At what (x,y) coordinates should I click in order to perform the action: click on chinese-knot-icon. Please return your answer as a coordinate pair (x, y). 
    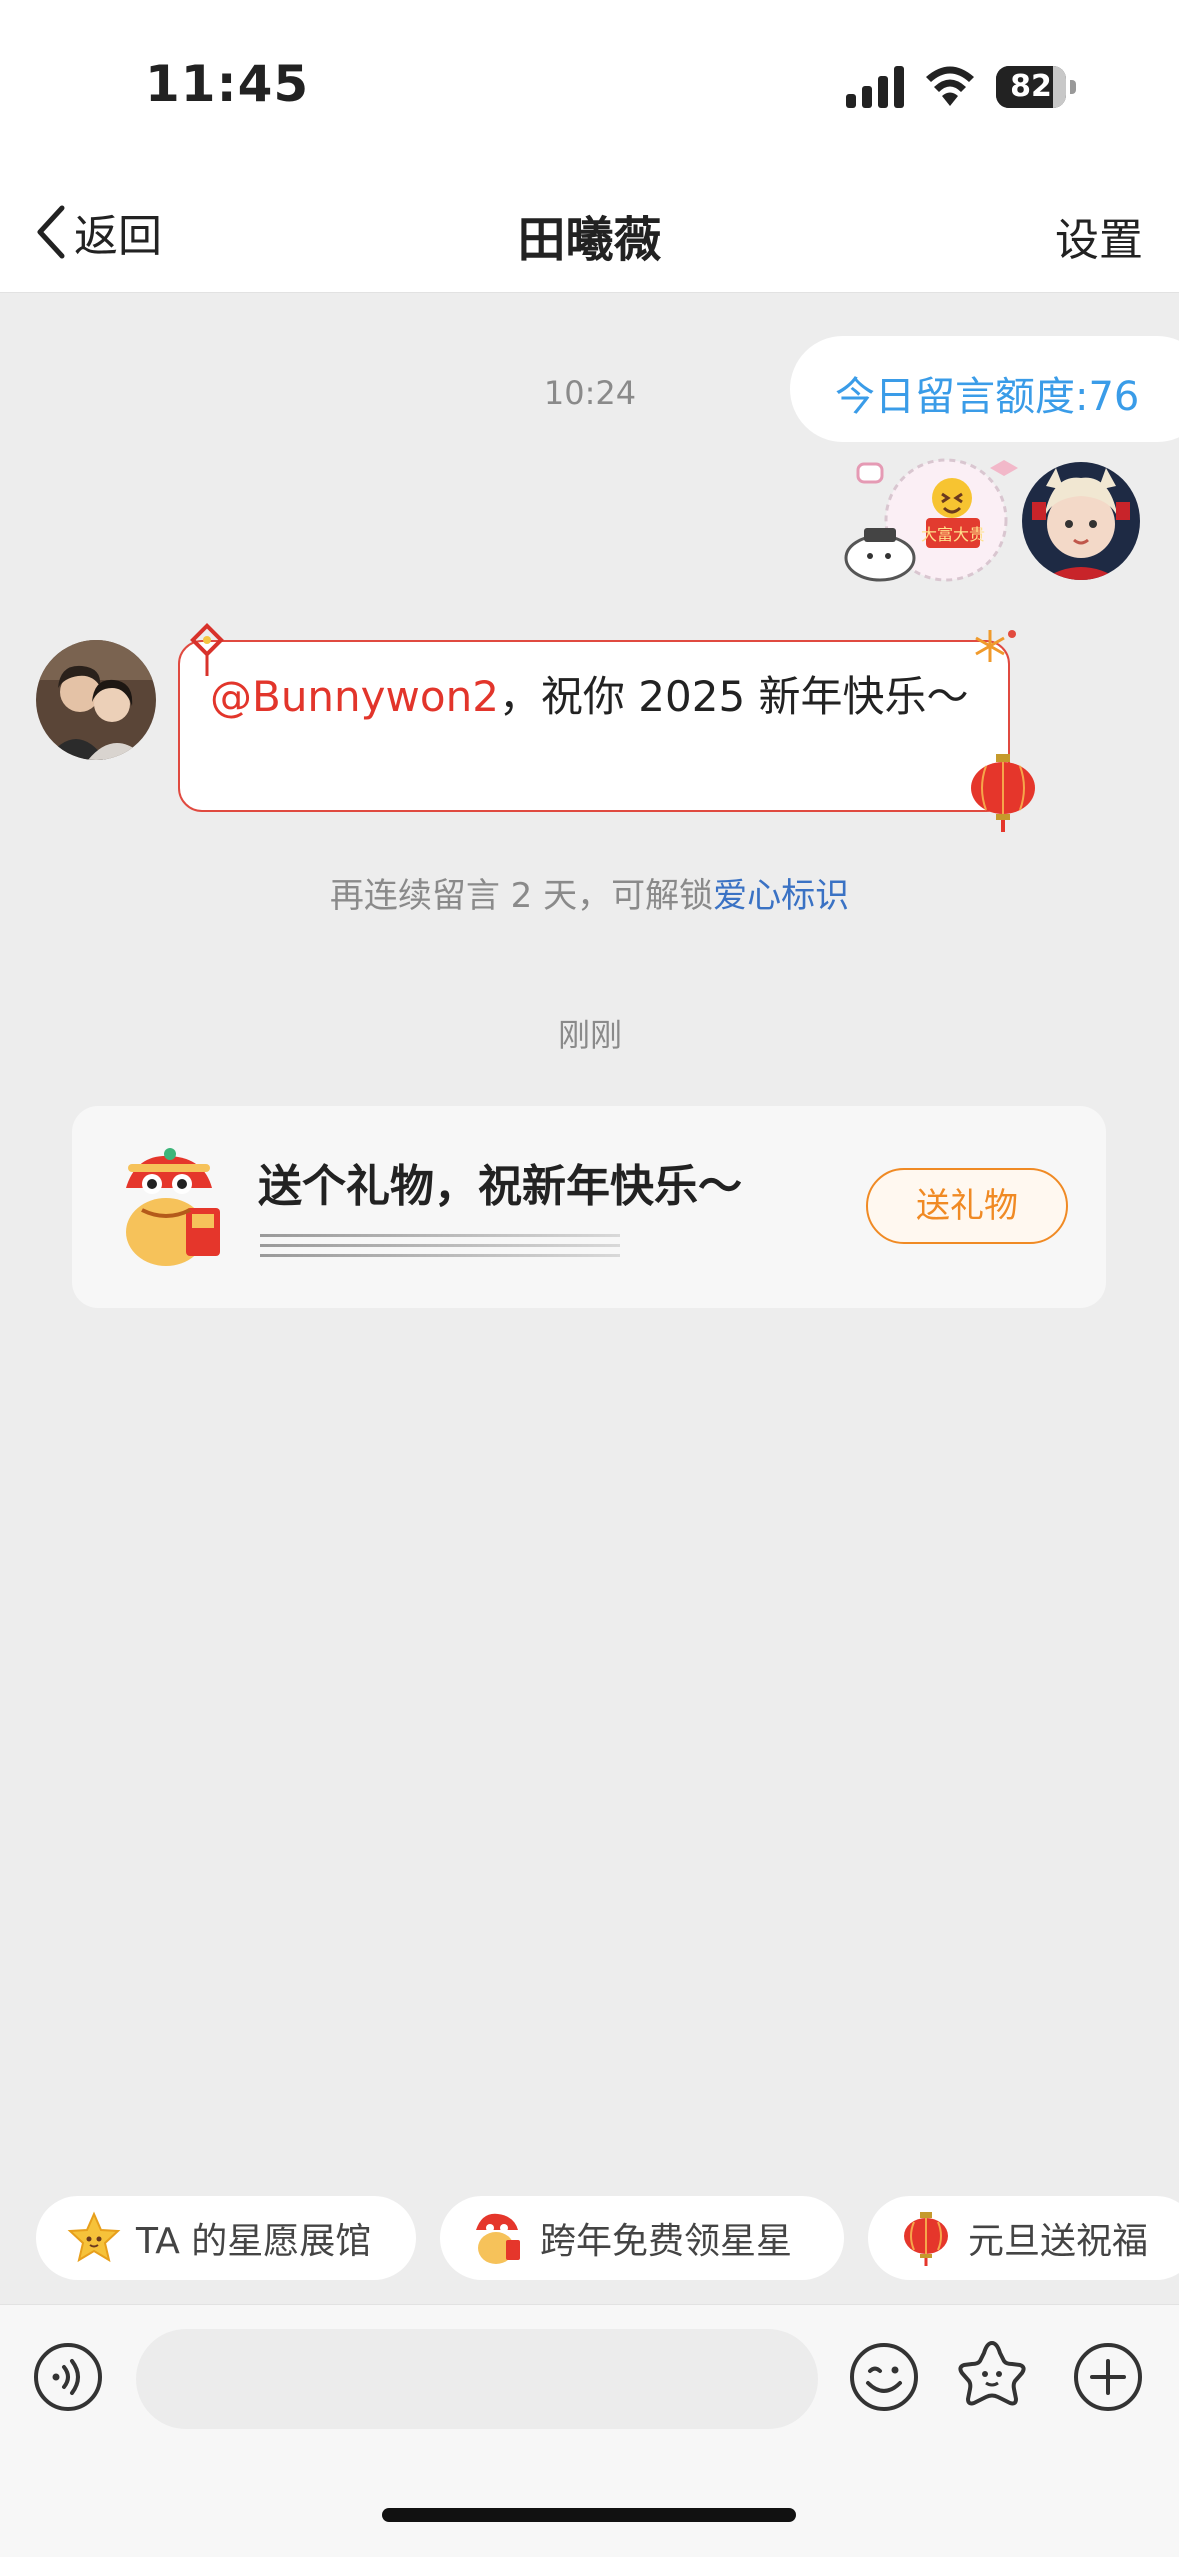
    Looking at the image, I should click on (207, 649).